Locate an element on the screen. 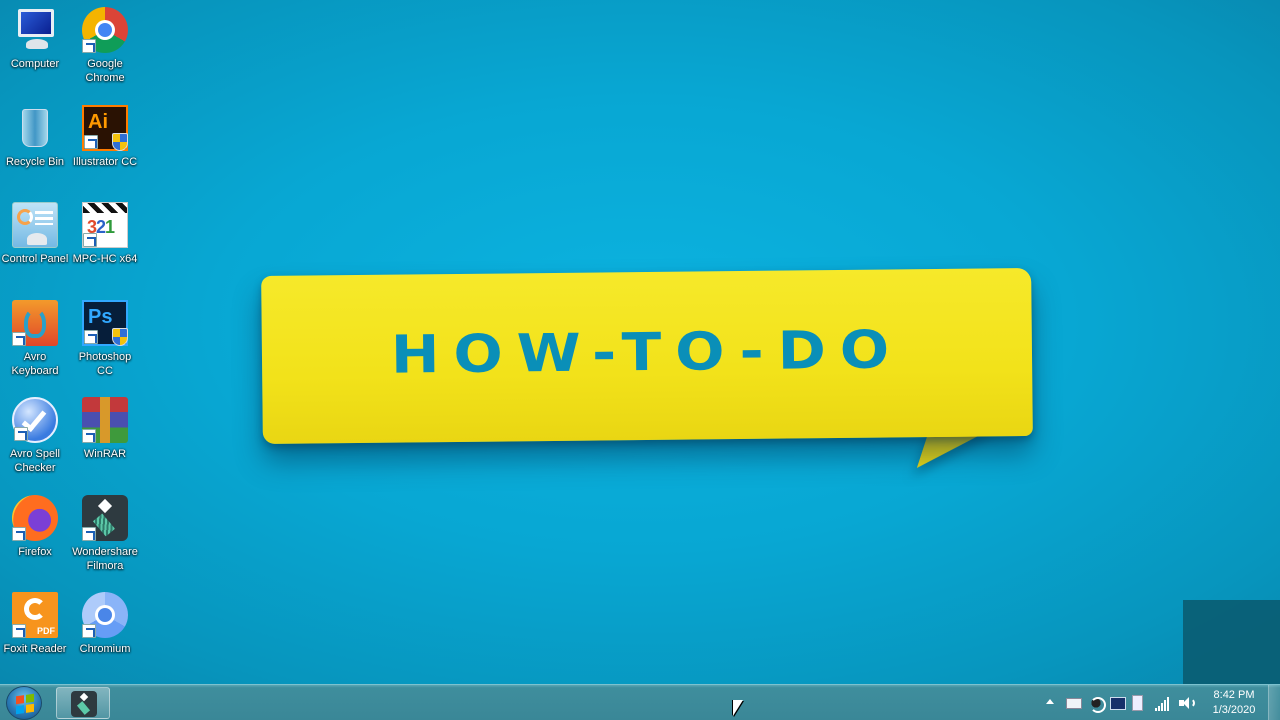 Image resolution: width=1280 pixels, height=720 pixels. foxit-pdf-badge: PDF is located at coordinates (46, 631).